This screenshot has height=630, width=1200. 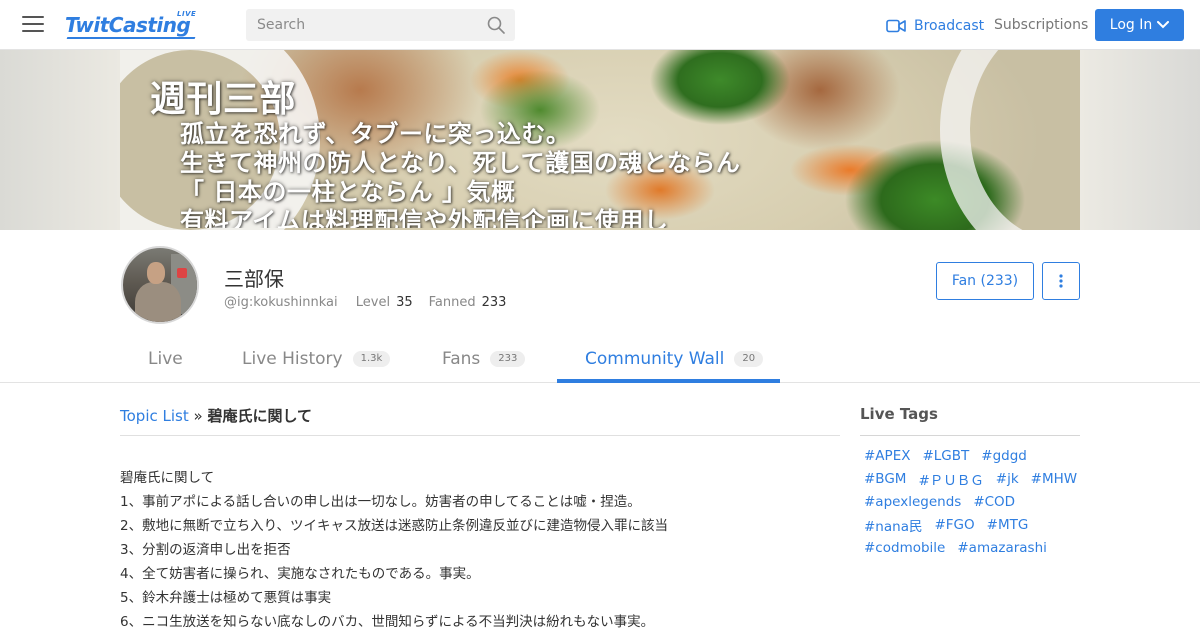 What do you see at coordinates (292, 359) in the screenshot?
I see `tab-label: Live History` at bounding box center [292, 359].